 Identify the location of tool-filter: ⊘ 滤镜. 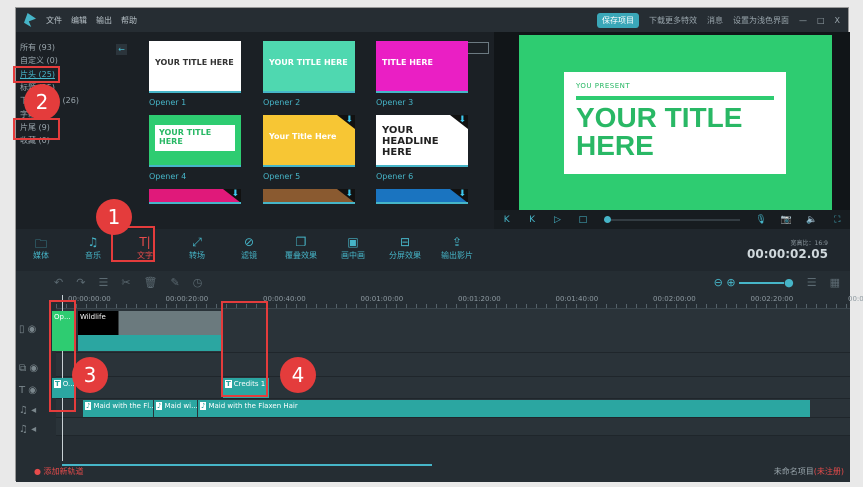
(249, 248).